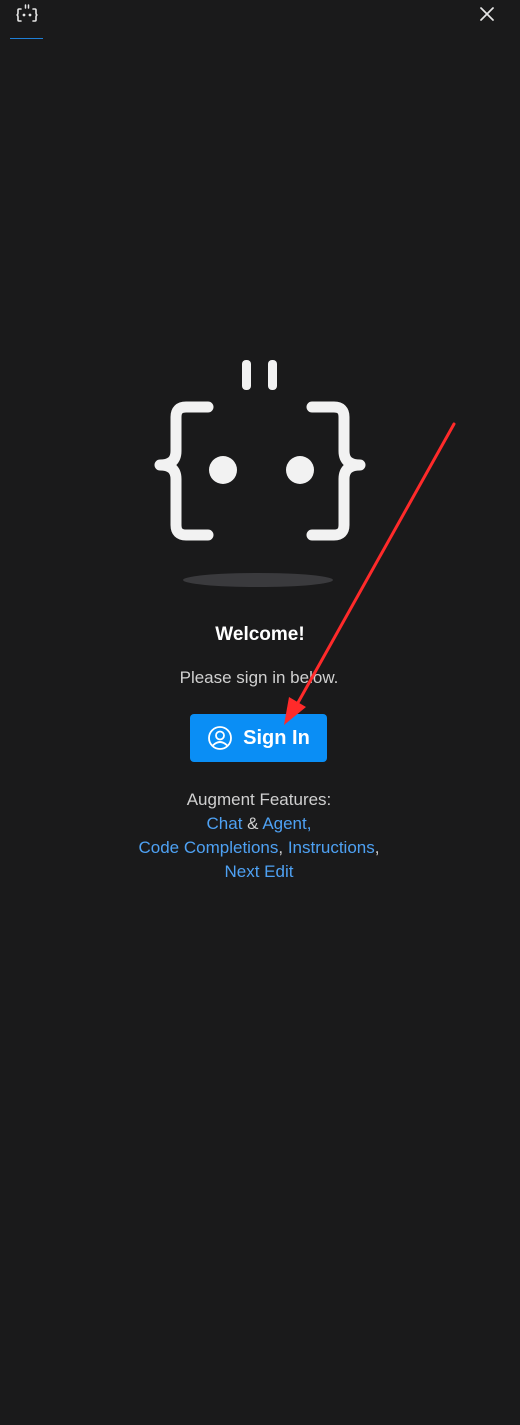  What do you see at coordinates (225, 823) in the screenshot?
I see `link-chat: Chat` at bounding box center [225, 823].